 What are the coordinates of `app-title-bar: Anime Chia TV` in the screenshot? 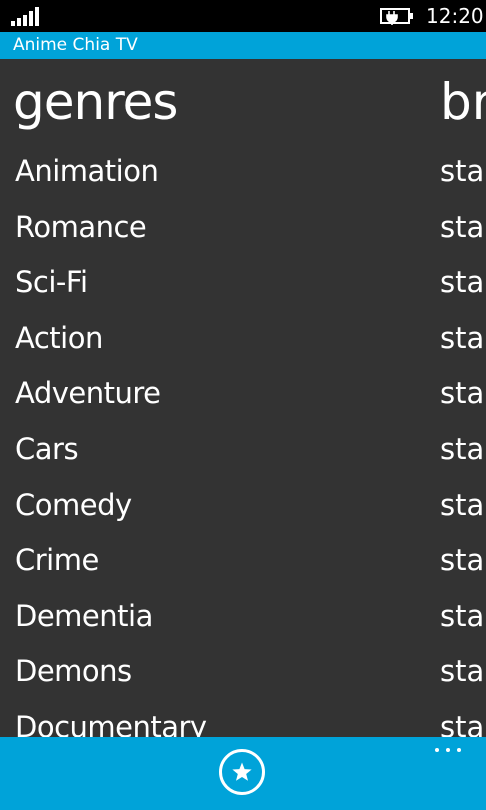 It's located at (243, 45).